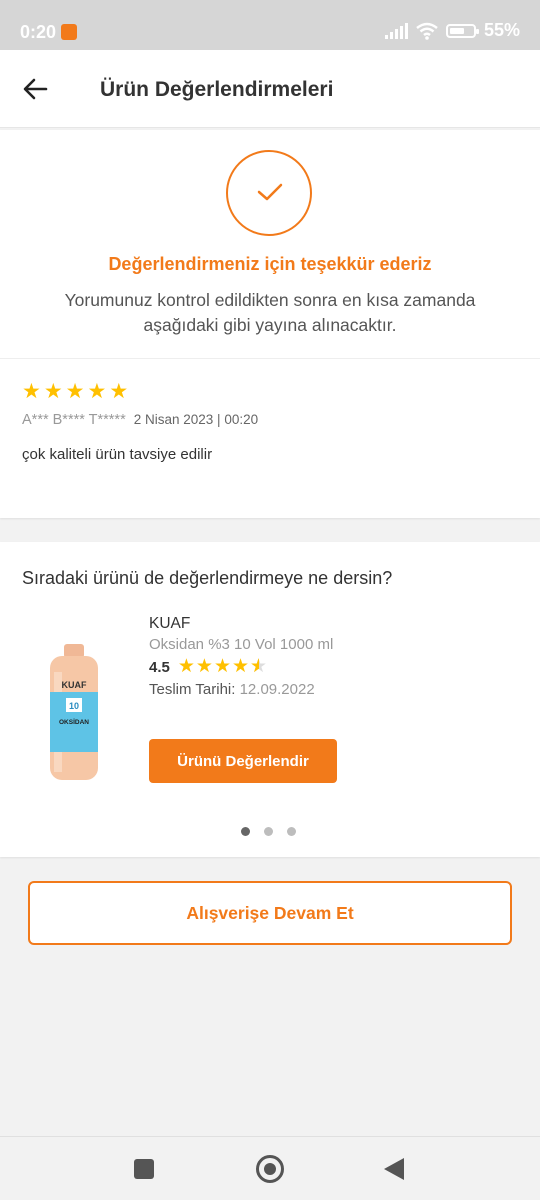 The image size is (540, 1200). Describe the element at coordinates (258, 667) in the screenshot. I see `half-star-icon: ★` at that location.